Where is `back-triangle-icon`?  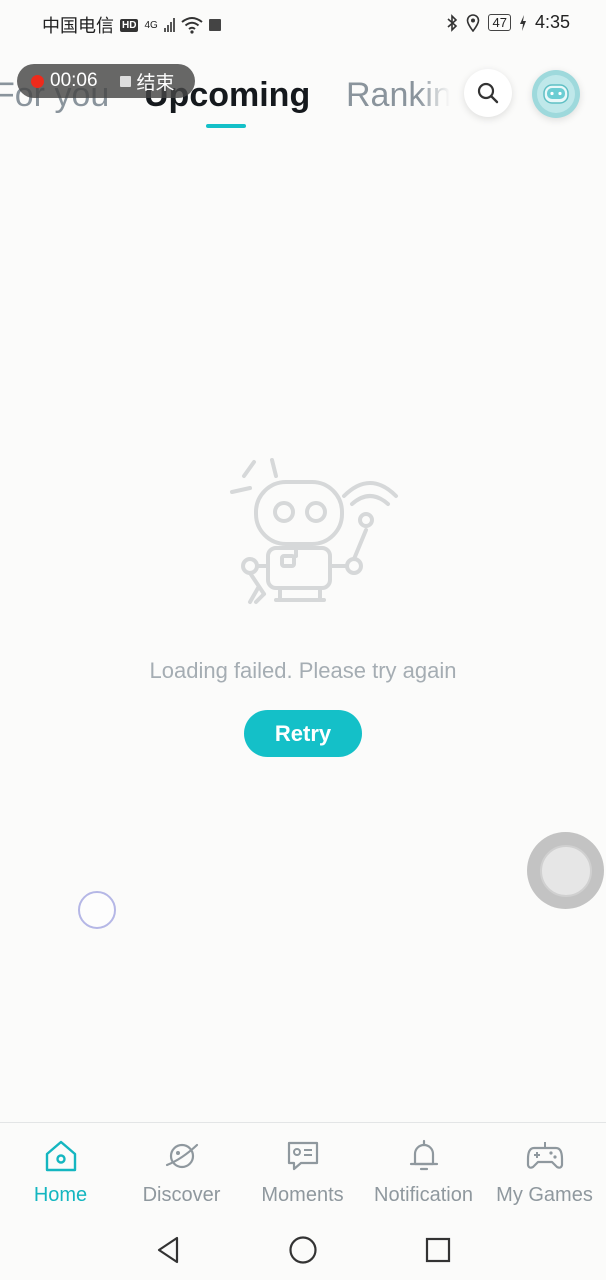 back-triangle-icon is located at coordinates (168, 1250).